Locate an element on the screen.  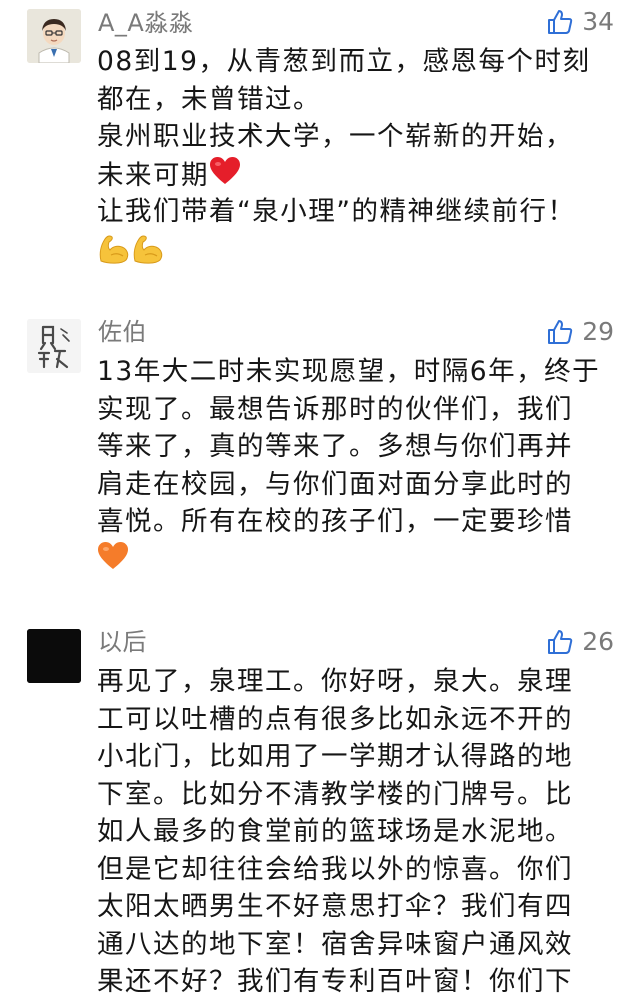
comment-line: 泉州职业技术大学，一个崭新的开始， is located at coordinates (335, 136).